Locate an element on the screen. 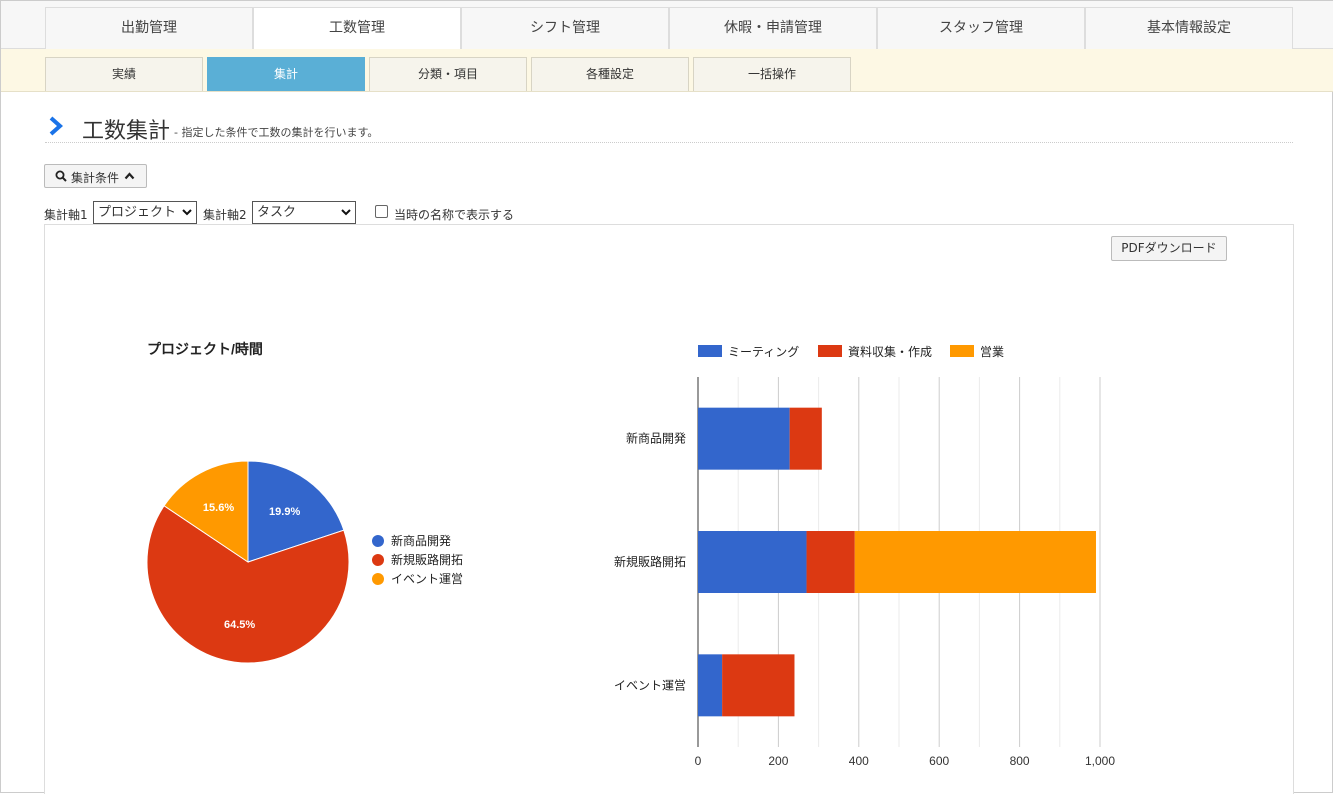 The width and height of the screenshot is (1333, 794). sub-tab-results: 実績 is located at coordinates (124, 74).